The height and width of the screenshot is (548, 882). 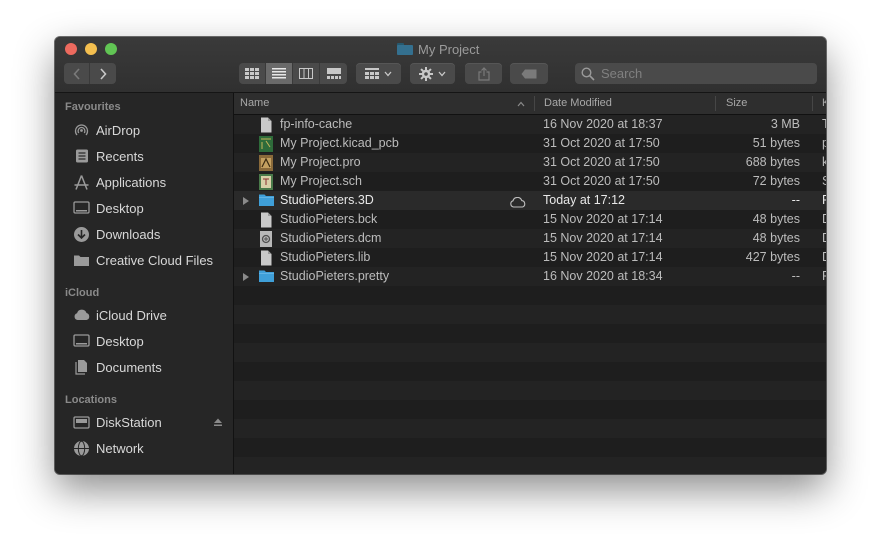 I want to click on sidebar-item-airdrop: AirDrop, so click(x=150, y=130).